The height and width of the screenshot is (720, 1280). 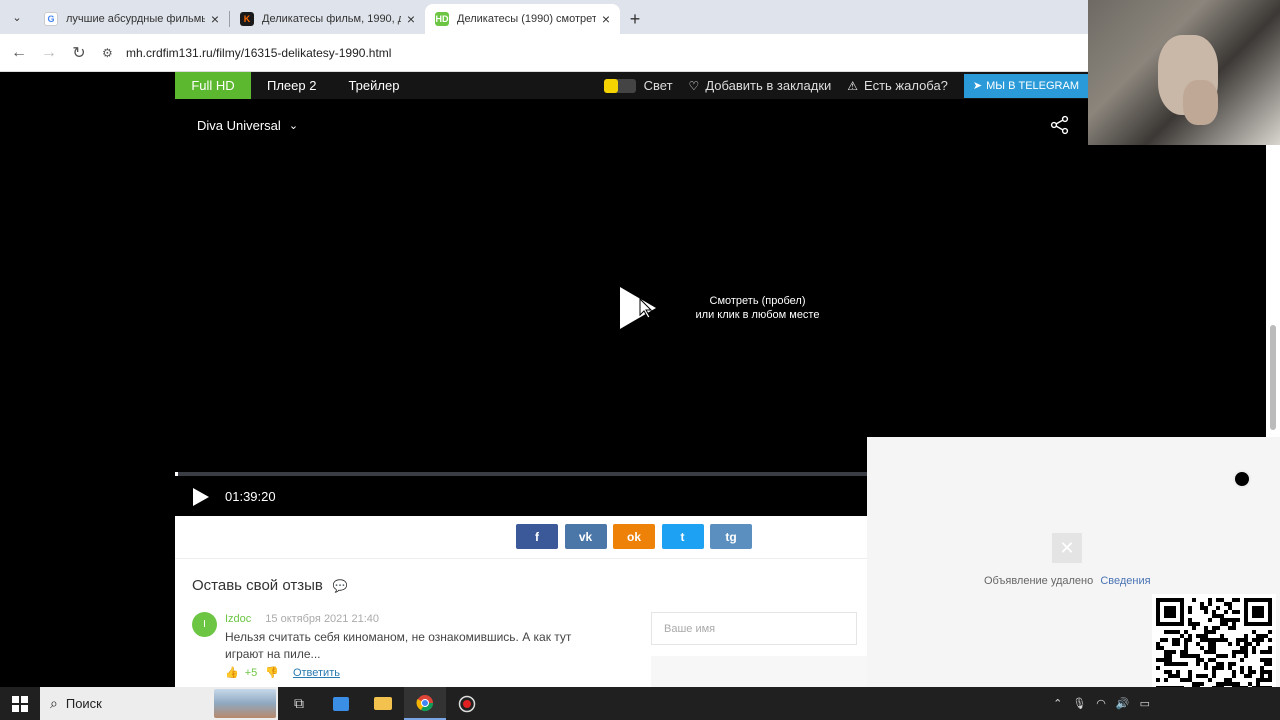 I want to click on bookmark-button: ♡ Добавить в закладки, so click(x=760, y=85).